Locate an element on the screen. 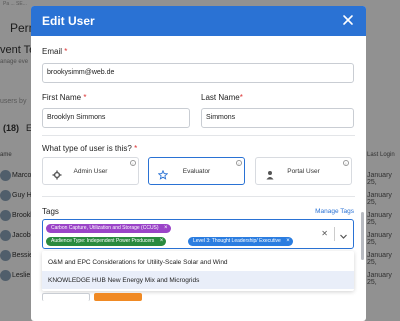 This screenshot has height=321, width=400. email-field: brookysimm@web.de is located at coordinates (198, 73).